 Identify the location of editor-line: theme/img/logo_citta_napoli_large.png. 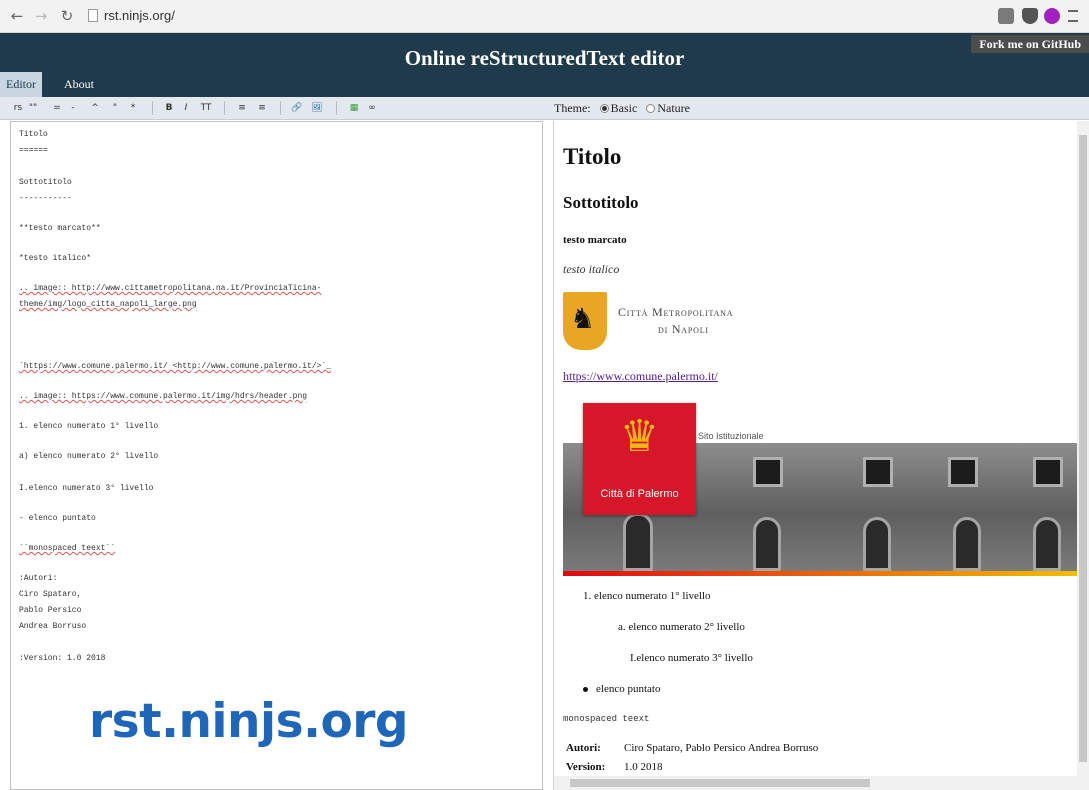
(108, 304).